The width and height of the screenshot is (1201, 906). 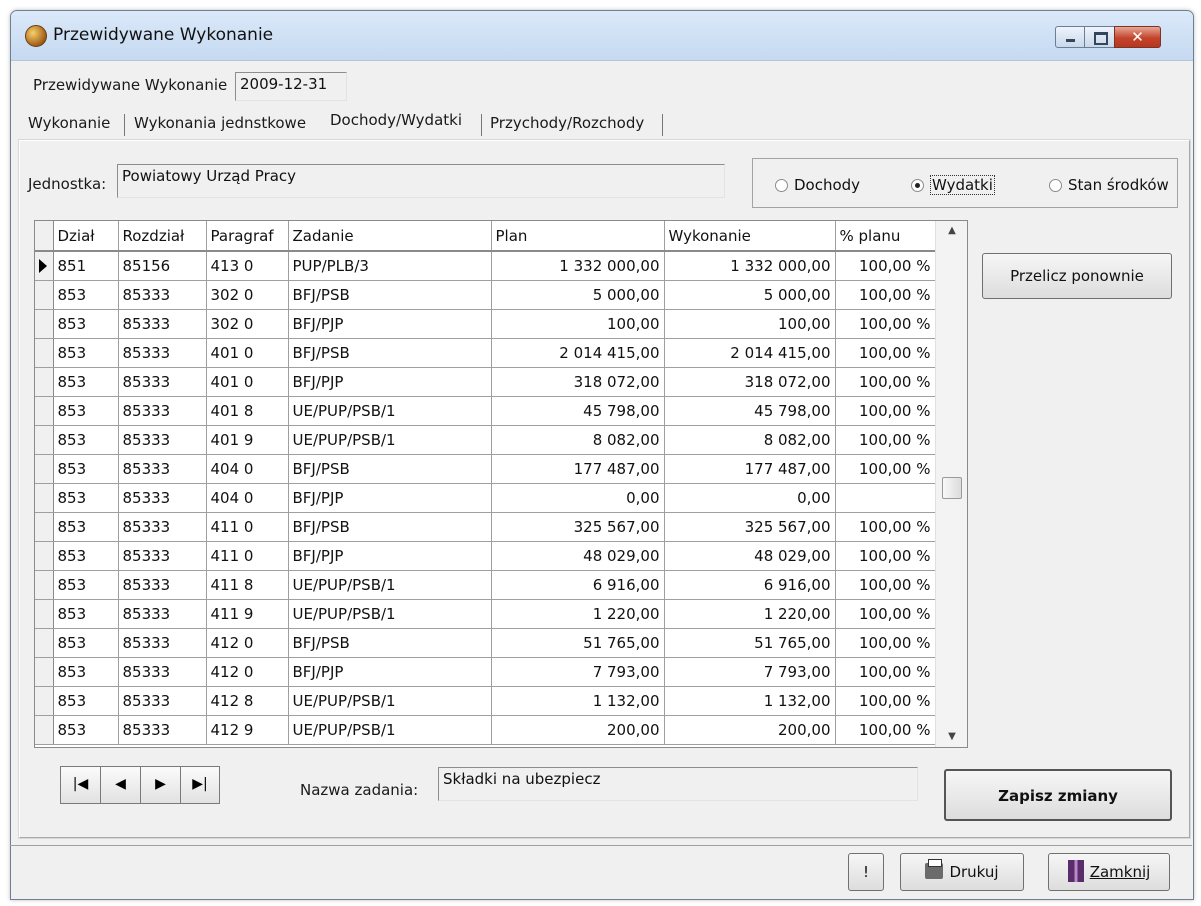 I want to click on radio-dochody: Dochody, so click(x=817, y=185).